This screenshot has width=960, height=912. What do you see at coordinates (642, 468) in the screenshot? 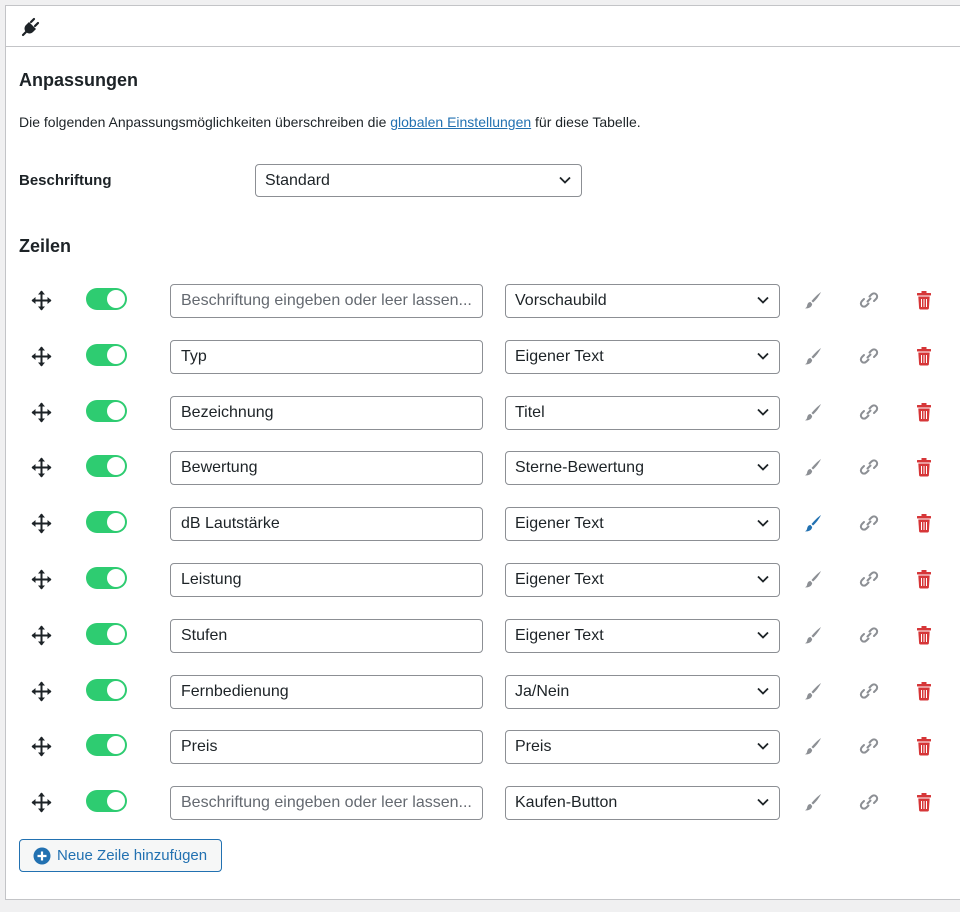
I see `row-type-select: Sterne-Bewertung` at bounding box center [642, 468].